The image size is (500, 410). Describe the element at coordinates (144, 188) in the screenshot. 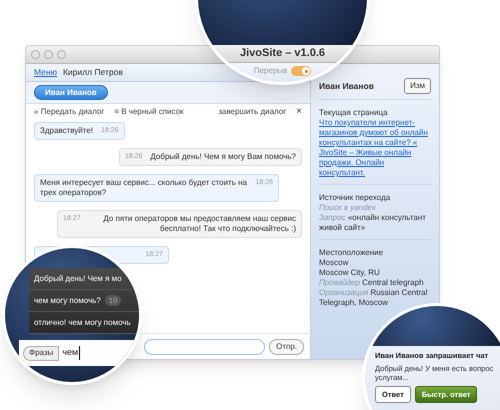

I see `message-text: Меня интересует ваш сервис... сколько будет стоить на трех операторов?` at that location.